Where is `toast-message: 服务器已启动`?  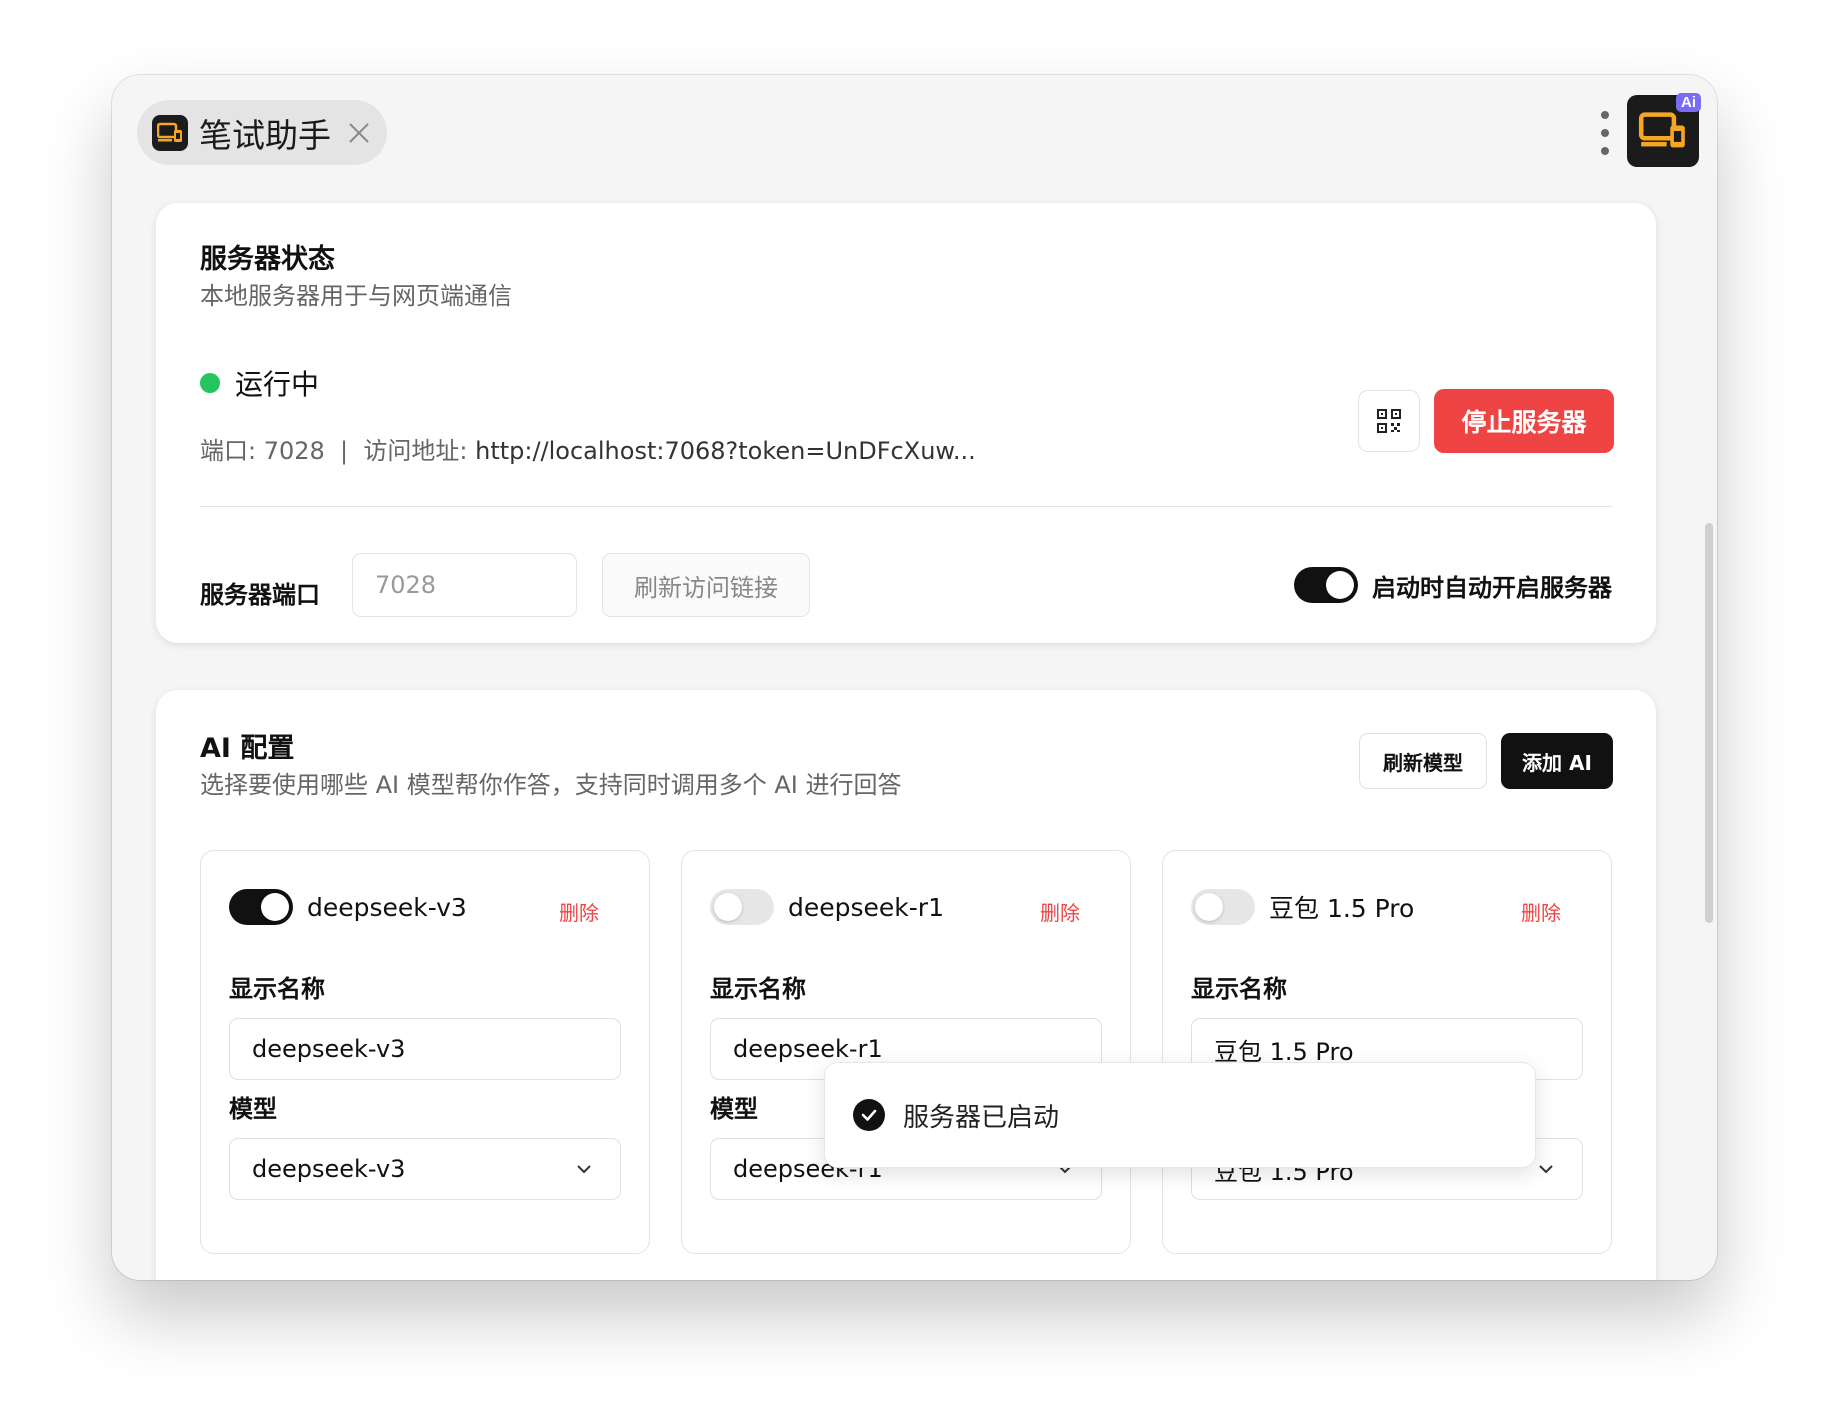 toast-message: 服务器已启动 is located at coordinates (981, 1117).